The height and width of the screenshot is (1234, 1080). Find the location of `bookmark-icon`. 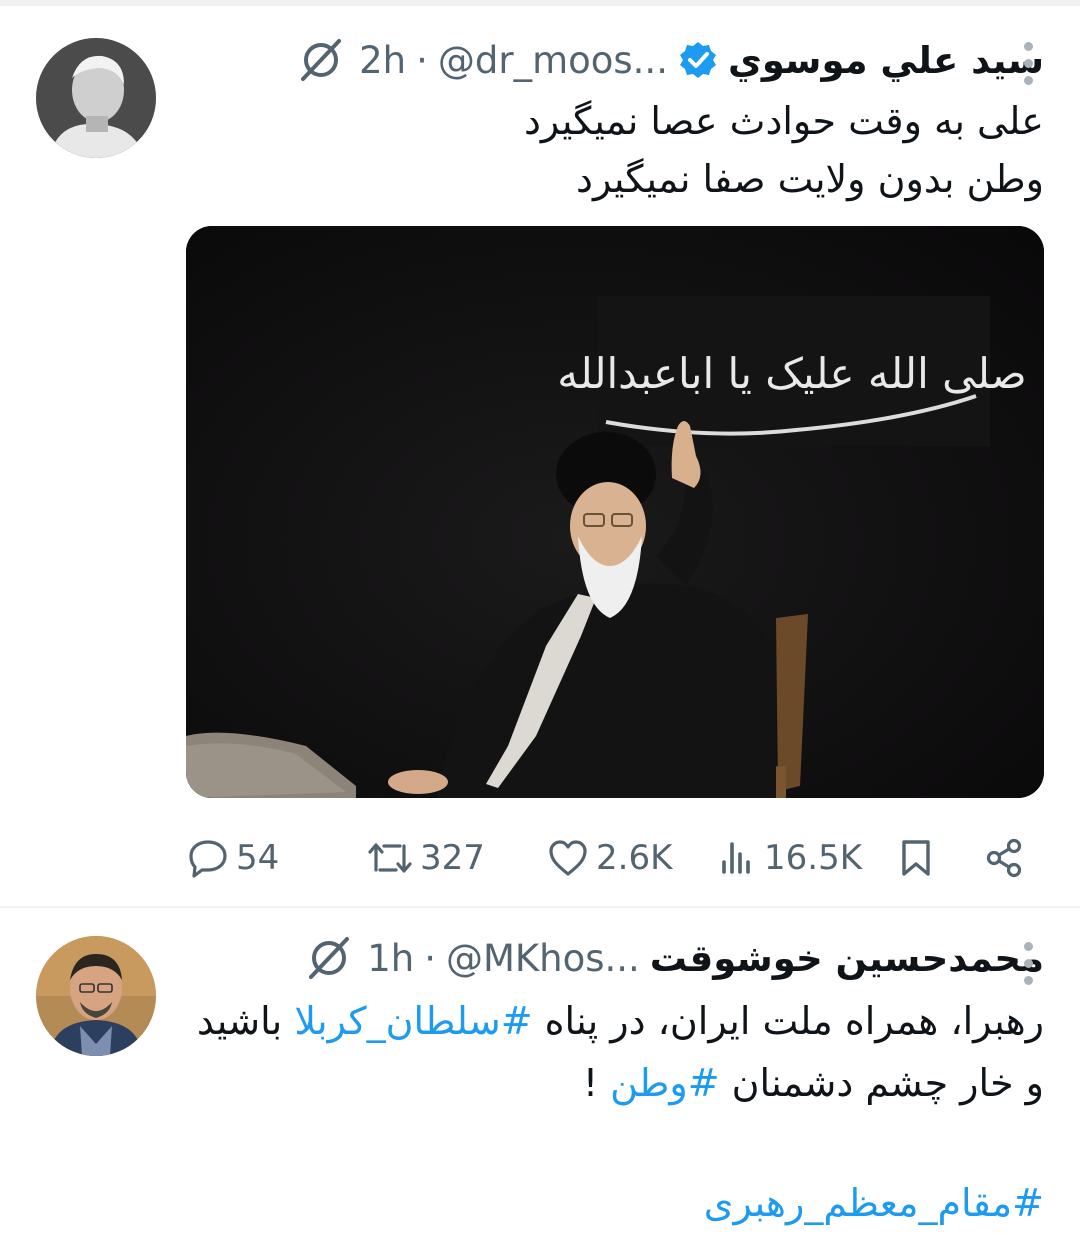

bookmark-icon is located at coordinates (916, 858).